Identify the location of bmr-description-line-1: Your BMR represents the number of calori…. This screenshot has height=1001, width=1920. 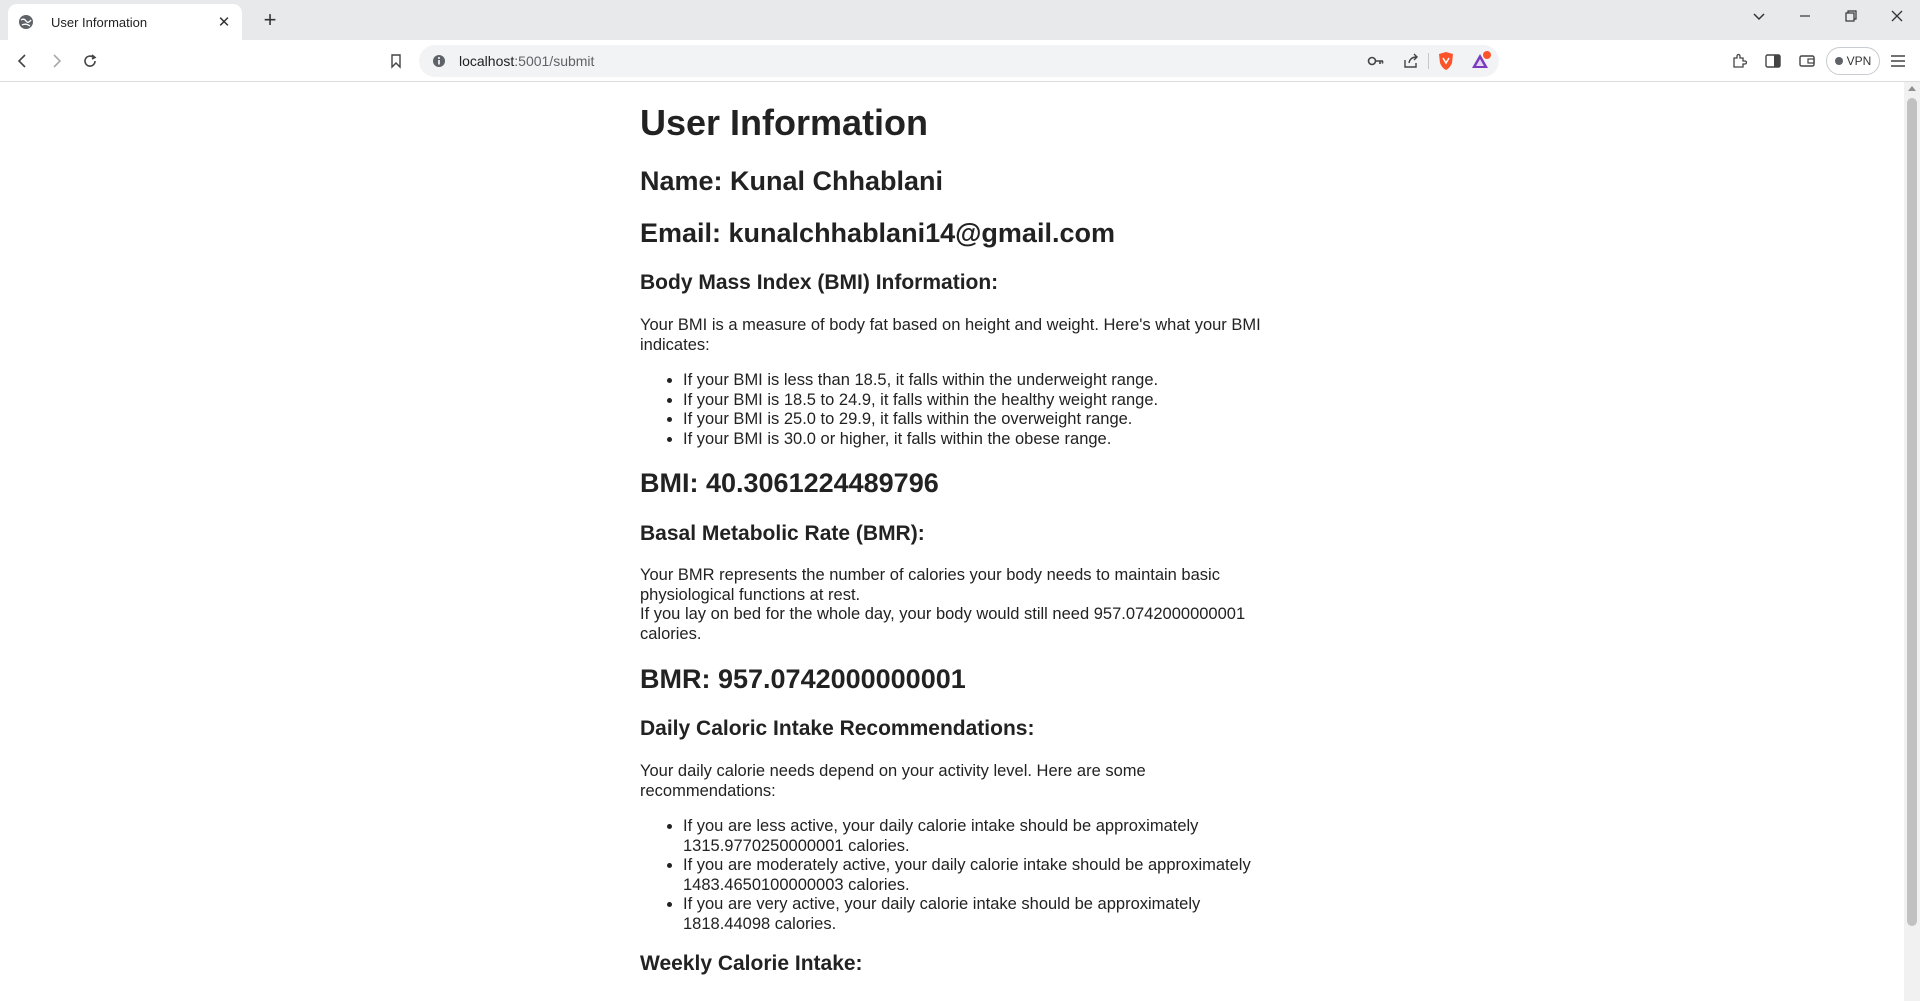
(930, 585).